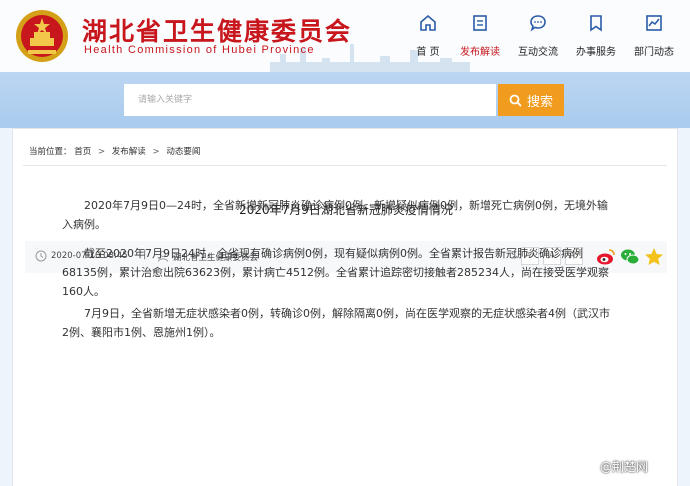  Describe the element at coordinates (428, 52) in the screenshot. I see `nav-item-label: 首 页` at that location.